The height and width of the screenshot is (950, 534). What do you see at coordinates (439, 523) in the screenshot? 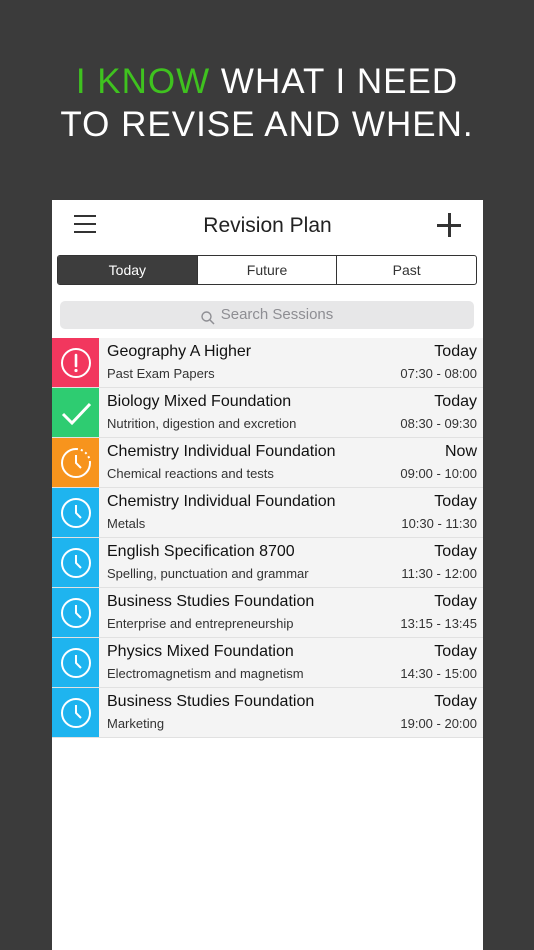
I see `session-time: 10:30 - 11:30` at bounding box center [439, 523].